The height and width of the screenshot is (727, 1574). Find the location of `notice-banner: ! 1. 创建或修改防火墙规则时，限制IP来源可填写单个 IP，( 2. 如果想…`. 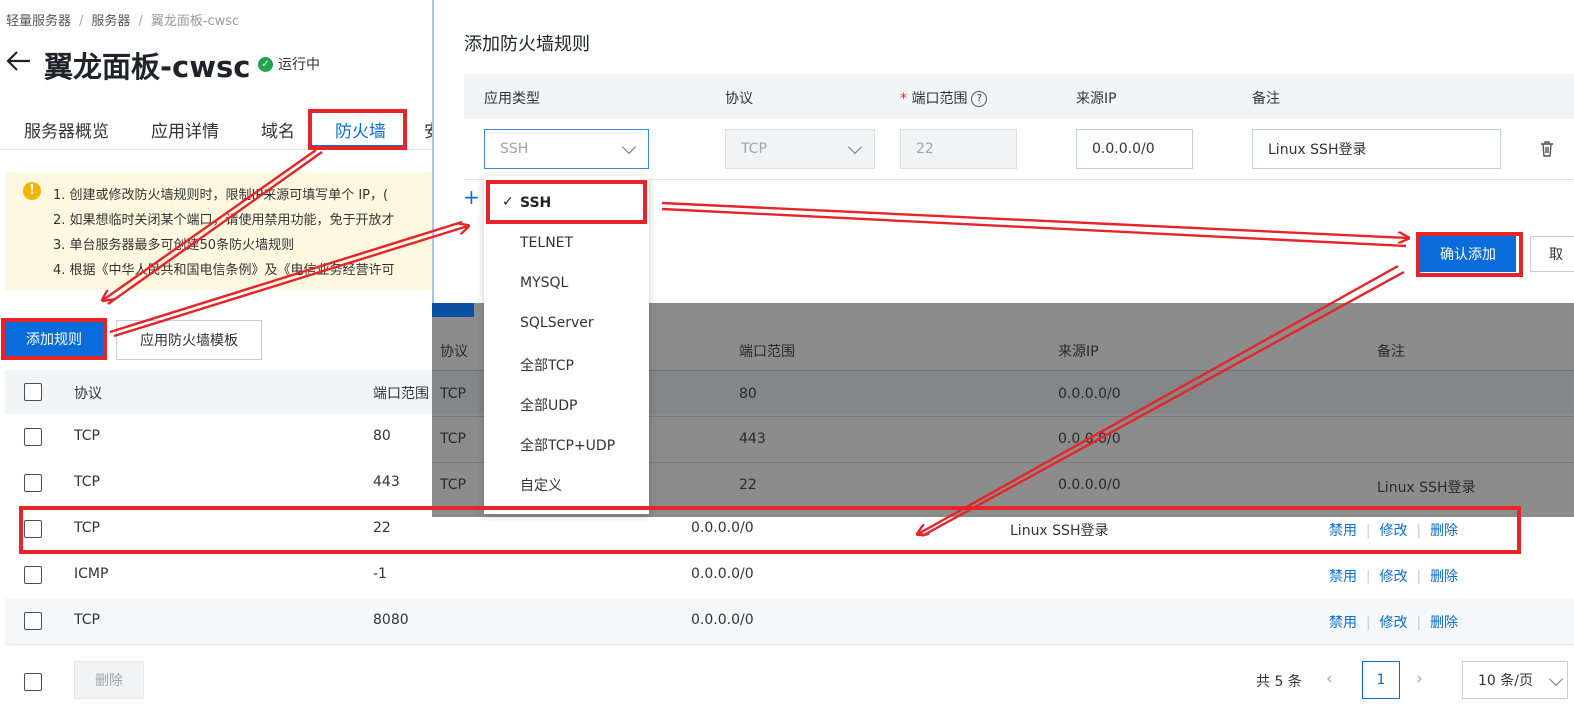

notice-banner: ! 1. 创建或修改防火墙规则时，限制IP来源可填写单个 IP，( 2. 如果想… is located at coordinates (219, 231).